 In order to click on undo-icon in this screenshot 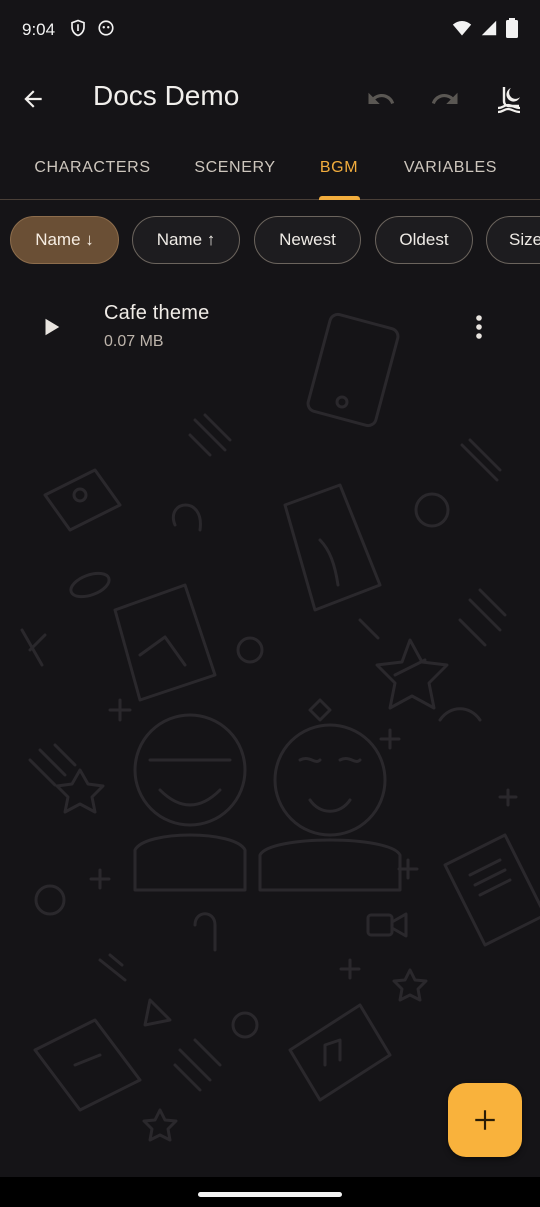, I will do `click(381, 98)`.